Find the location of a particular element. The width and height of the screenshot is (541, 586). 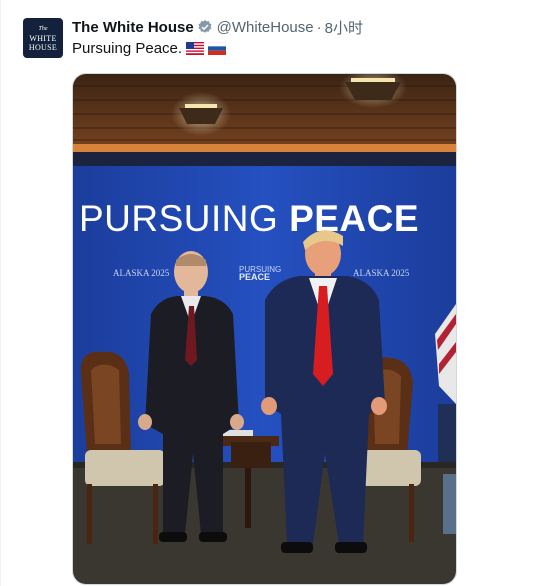

user-handle: @WhiteHouse is located at coordinates (265, 27).